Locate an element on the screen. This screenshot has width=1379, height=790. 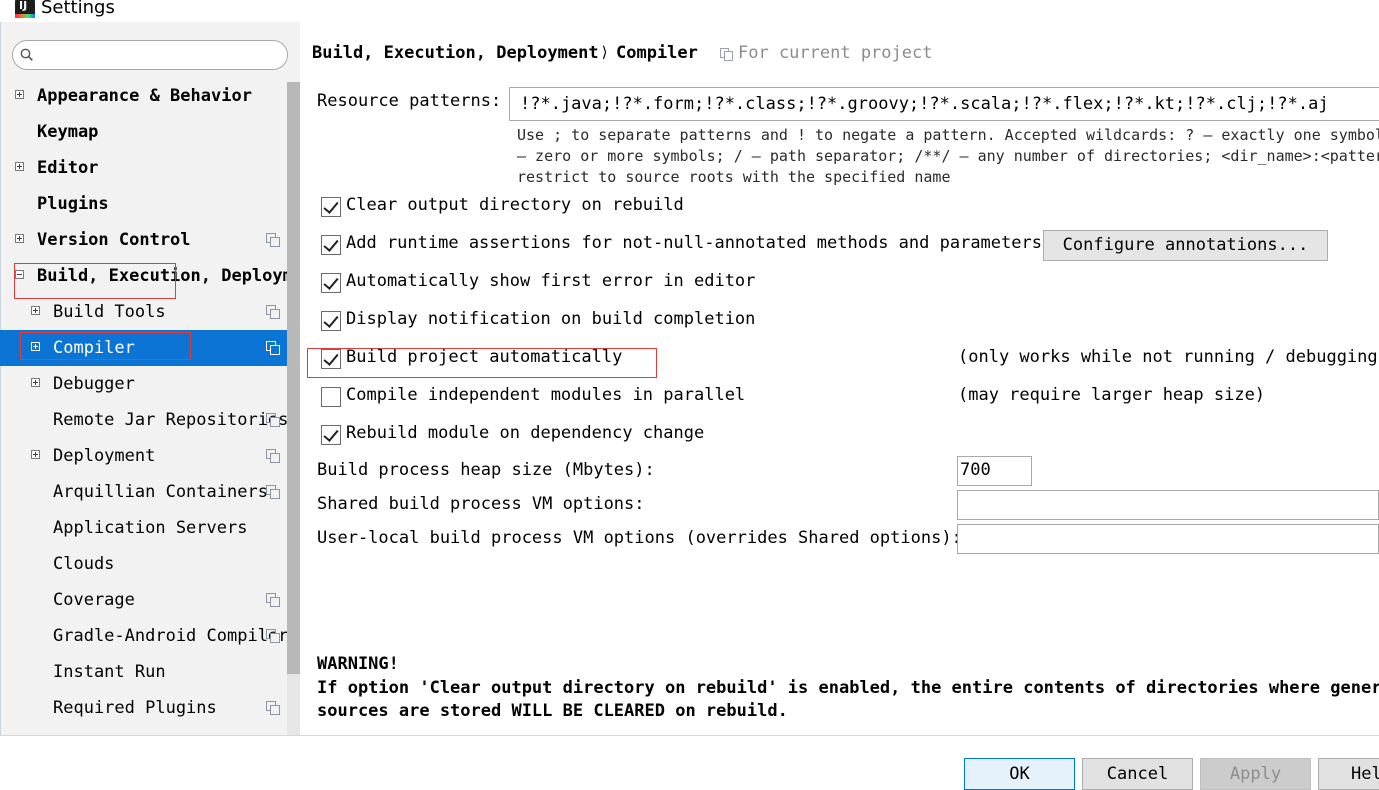
sidebar-item-deployment: Deployment is located at coordinates (143, 456).